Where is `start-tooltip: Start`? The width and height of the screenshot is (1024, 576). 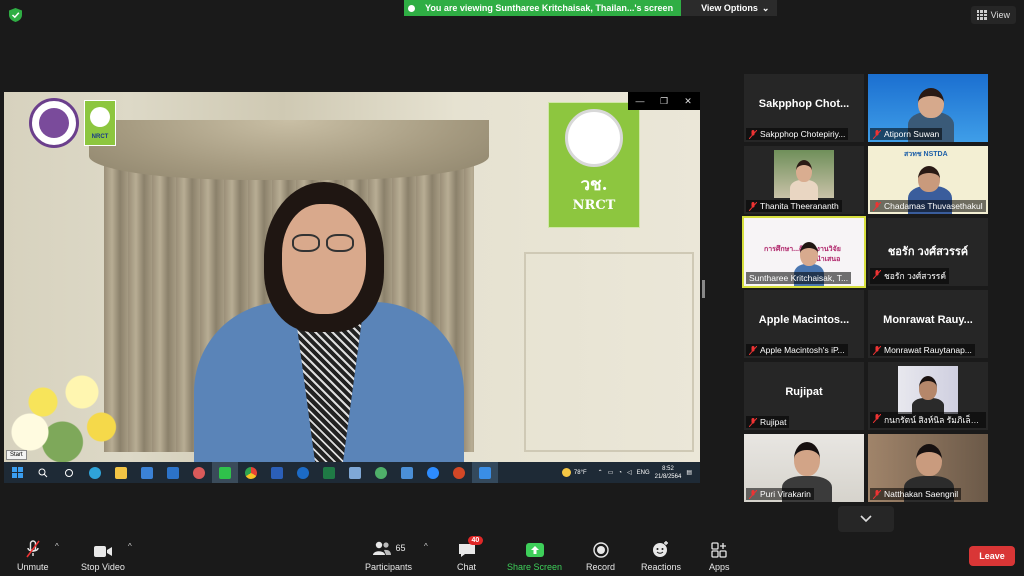 start-tooltip: Start is located at coordinates (16, 455).